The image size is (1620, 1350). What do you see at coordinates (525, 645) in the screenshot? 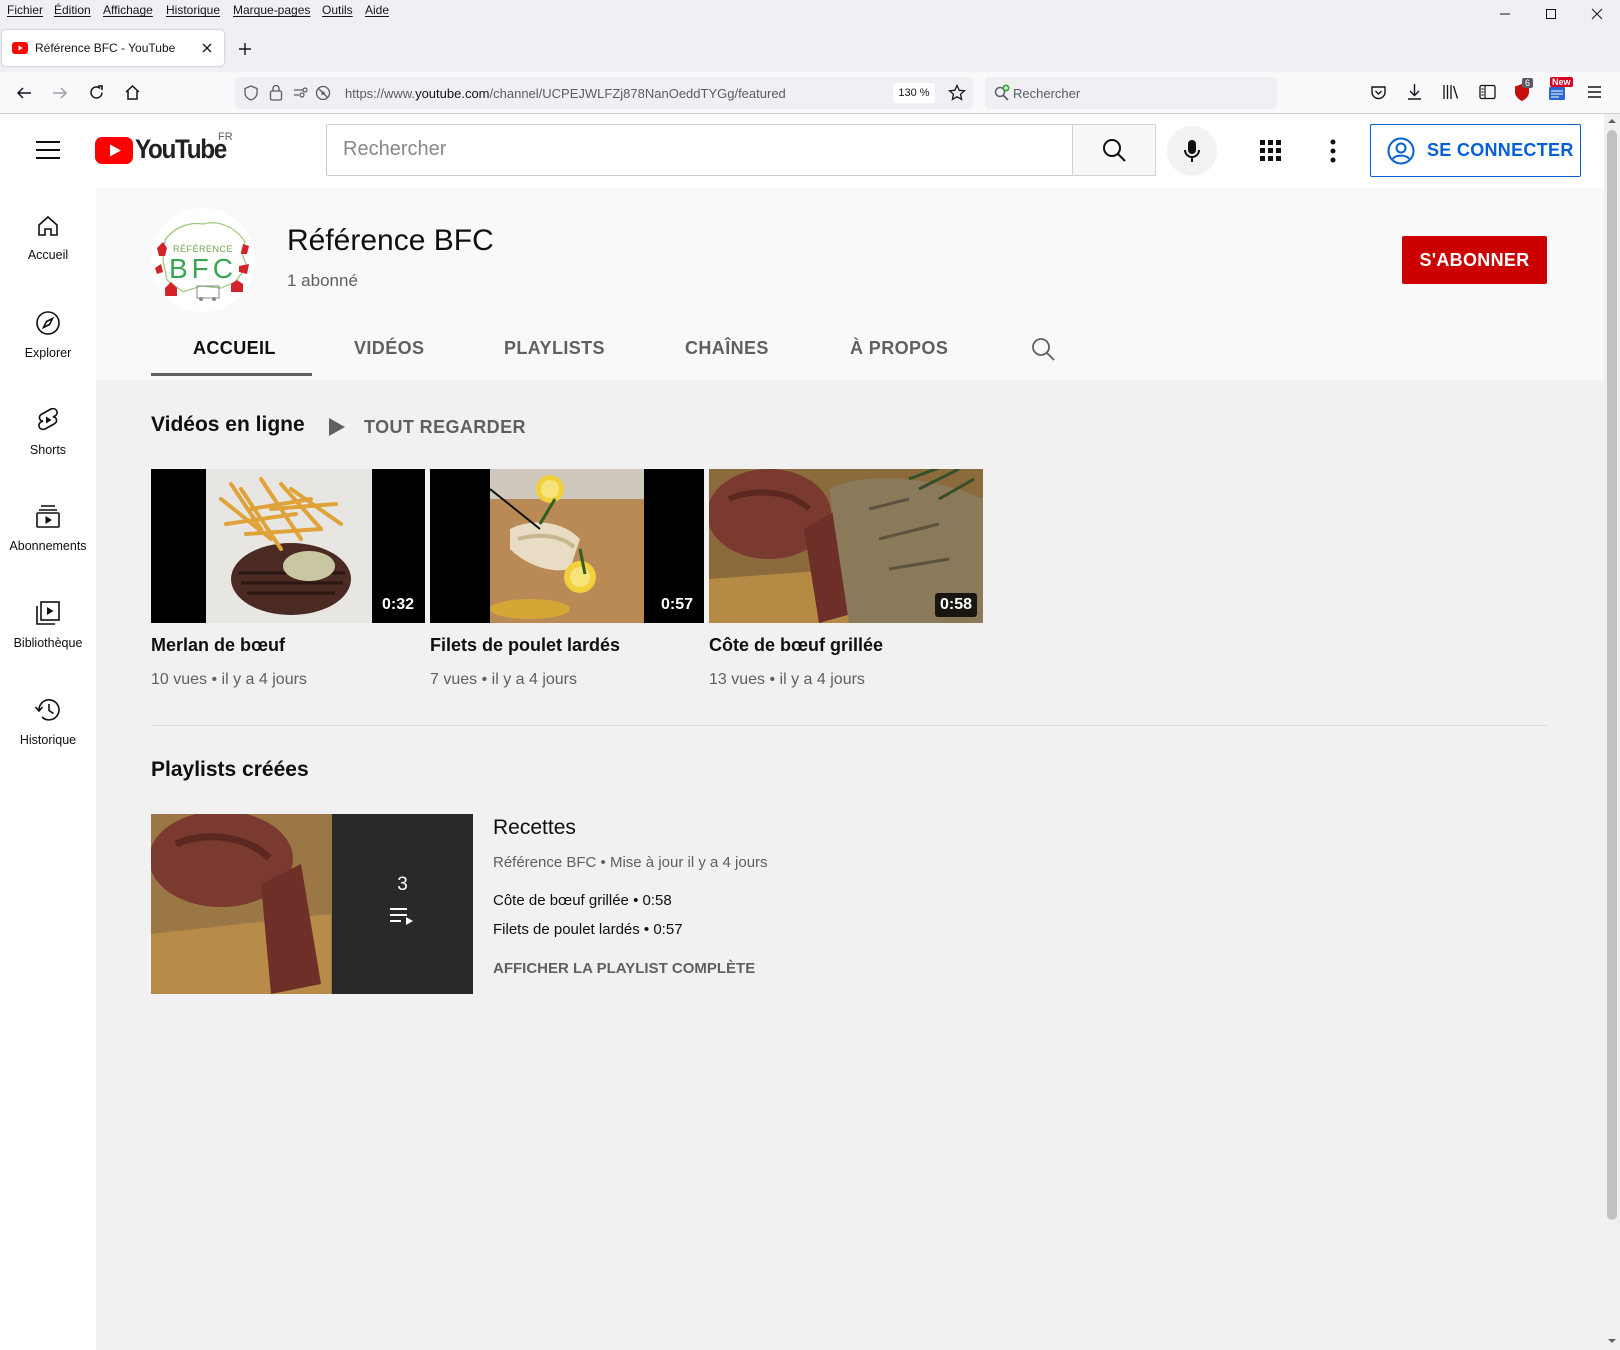
I see `video-title-2: Filets de poulet lardés` at bounding box center [525, 645].